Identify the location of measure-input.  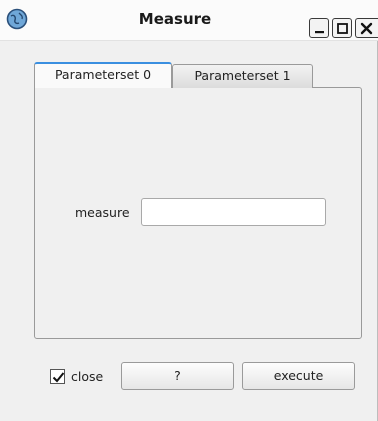
(233, 212).